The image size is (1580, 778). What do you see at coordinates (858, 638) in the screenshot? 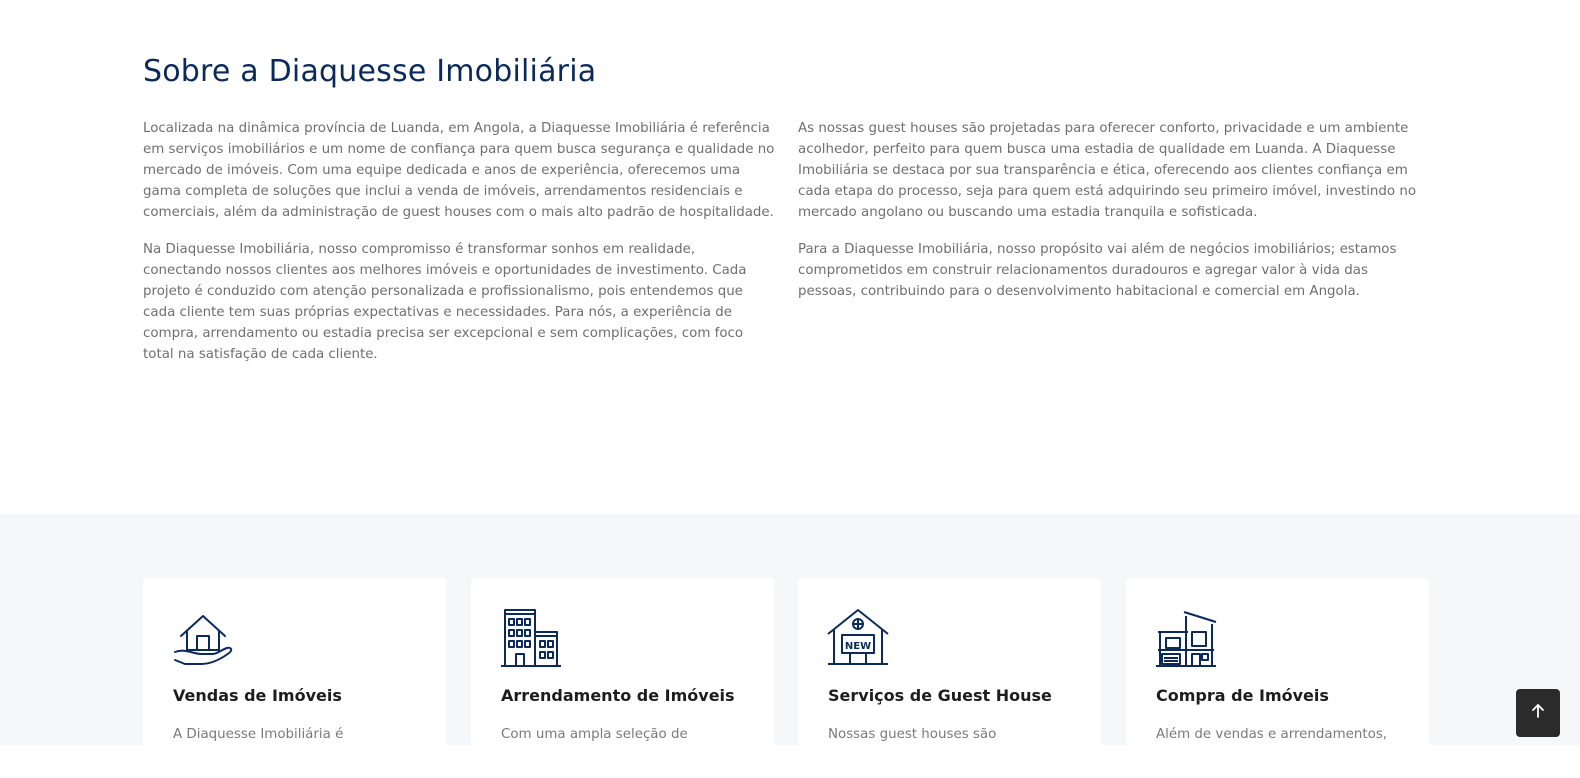
I see `new-house-sign-icon: NEW` at bounding box center [858, 638].